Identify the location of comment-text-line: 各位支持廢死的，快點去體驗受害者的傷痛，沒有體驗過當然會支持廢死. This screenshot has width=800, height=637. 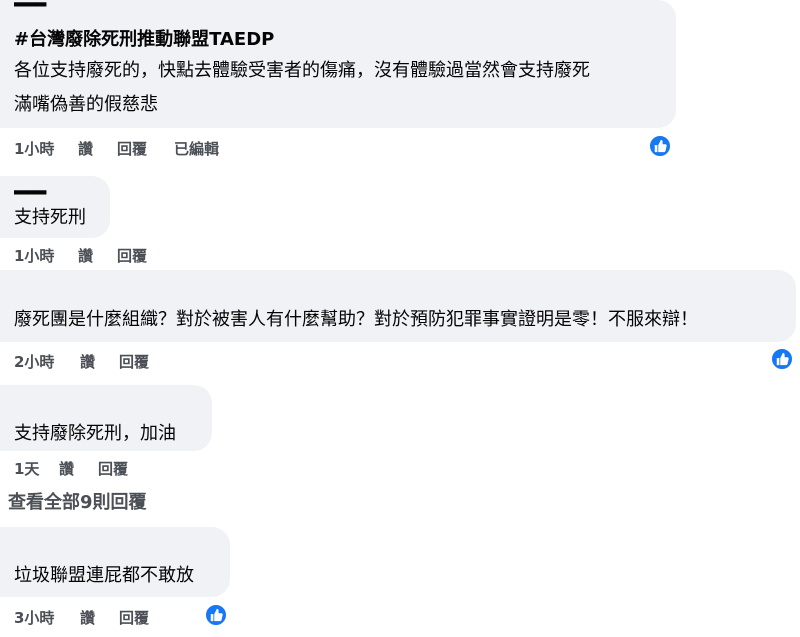
(302, 70).